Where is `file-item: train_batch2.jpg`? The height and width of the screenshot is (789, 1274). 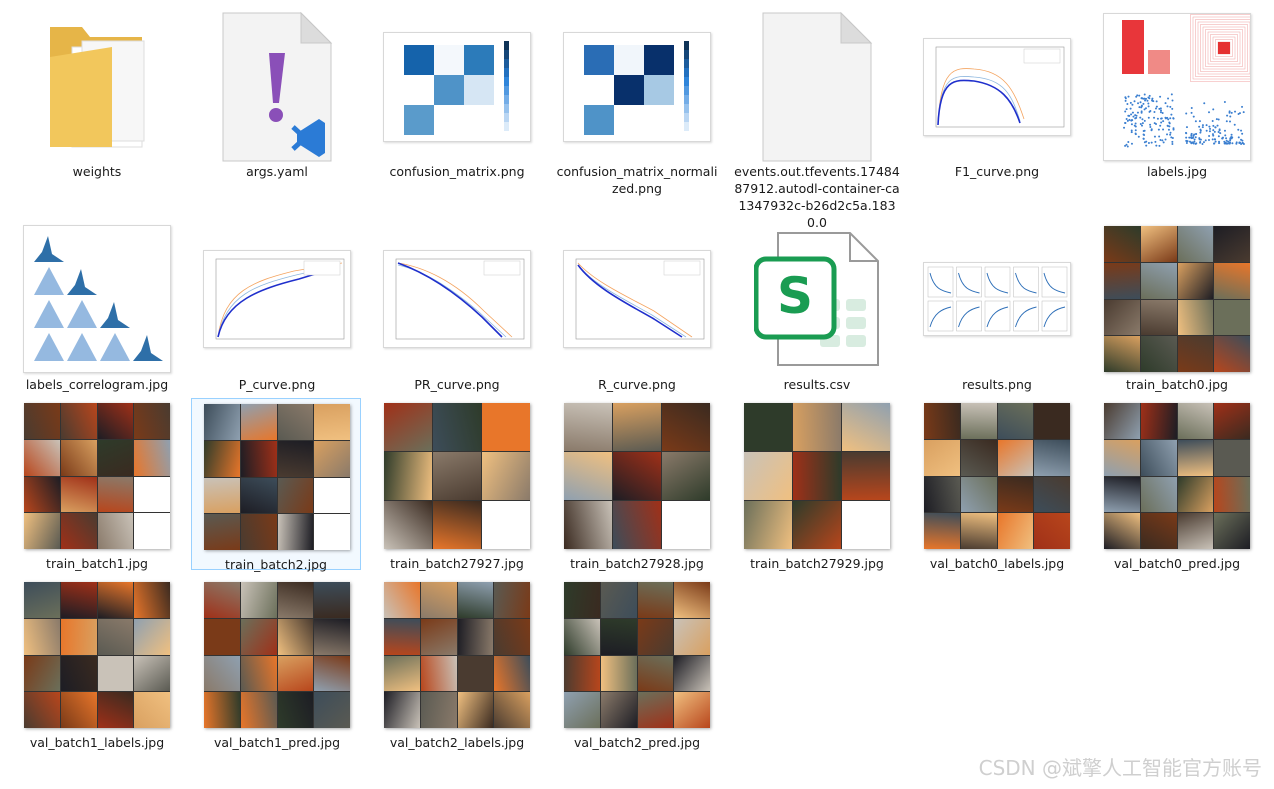 file-item: train_batch2.jpg is located at coordinates (276, 485).